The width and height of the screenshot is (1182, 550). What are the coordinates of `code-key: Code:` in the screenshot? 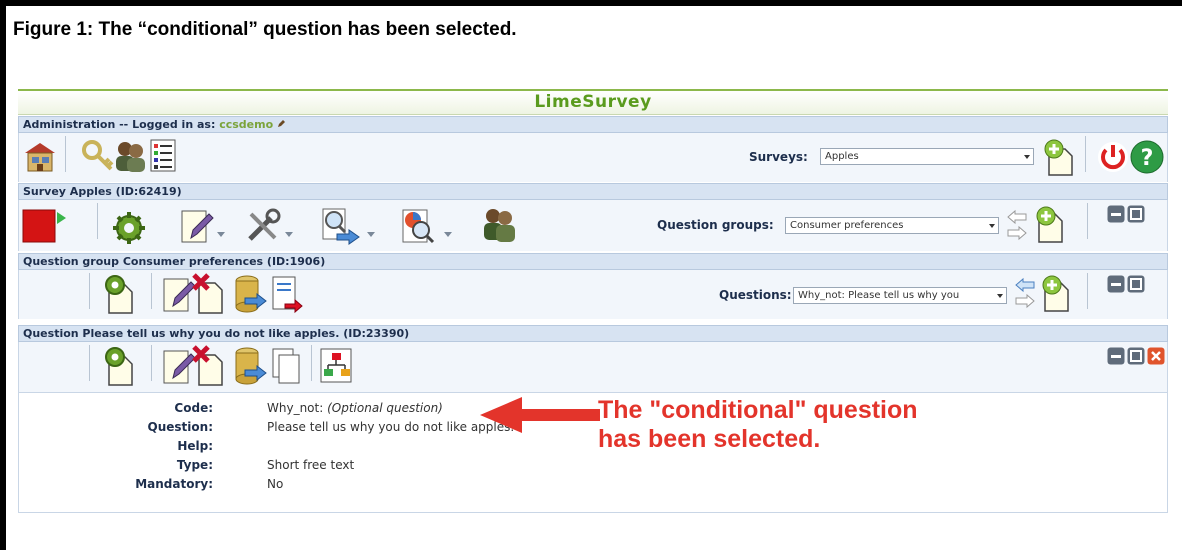 It's located at (193, 408).